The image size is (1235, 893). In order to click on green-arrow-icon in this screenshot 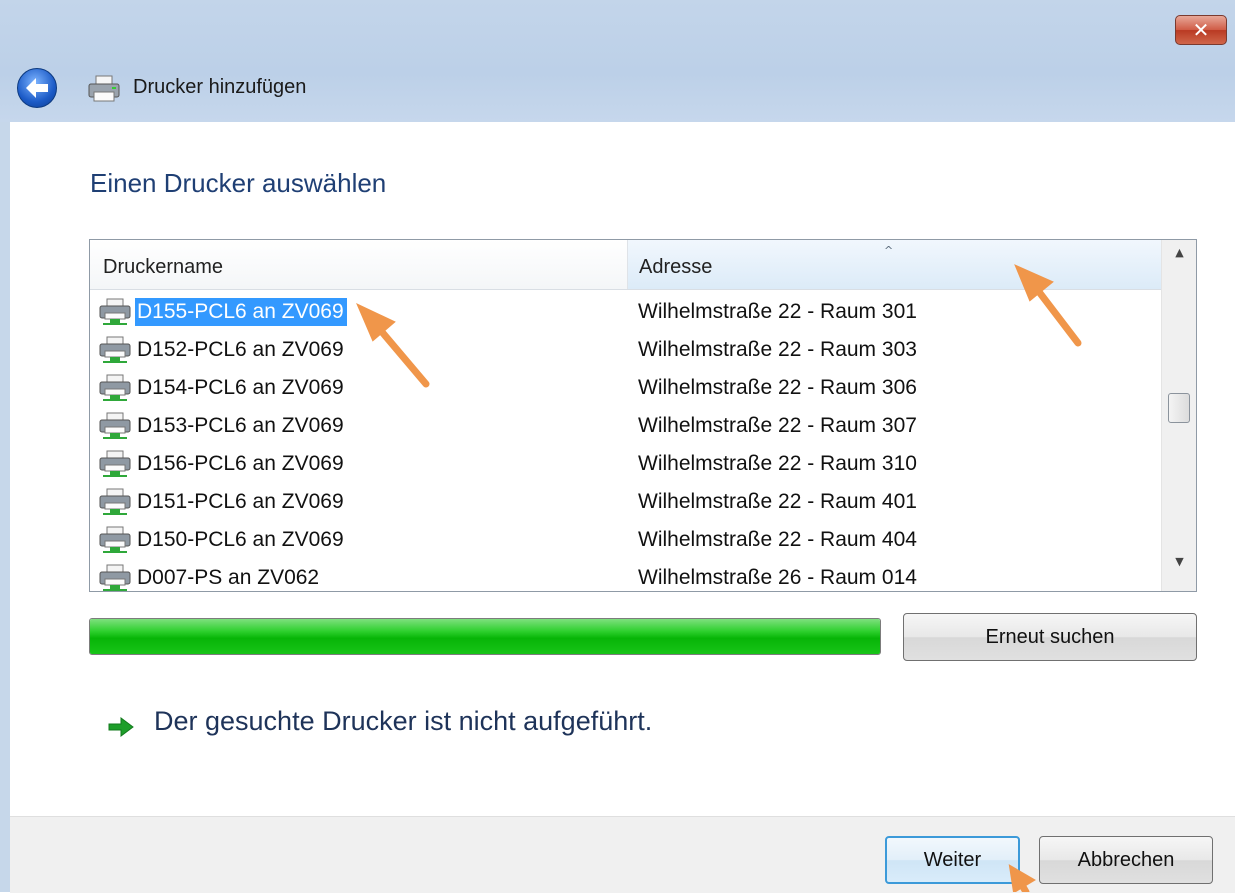, I will do `click(121, 727)`.